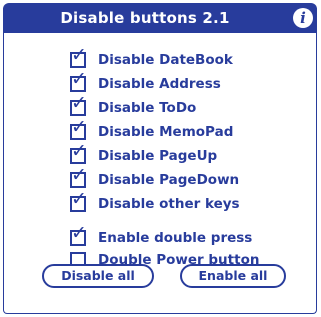 The width and height of the screenshot is (321, 317). I want to click on checkbox-disable-datebook: ✓, so click(78, 57).